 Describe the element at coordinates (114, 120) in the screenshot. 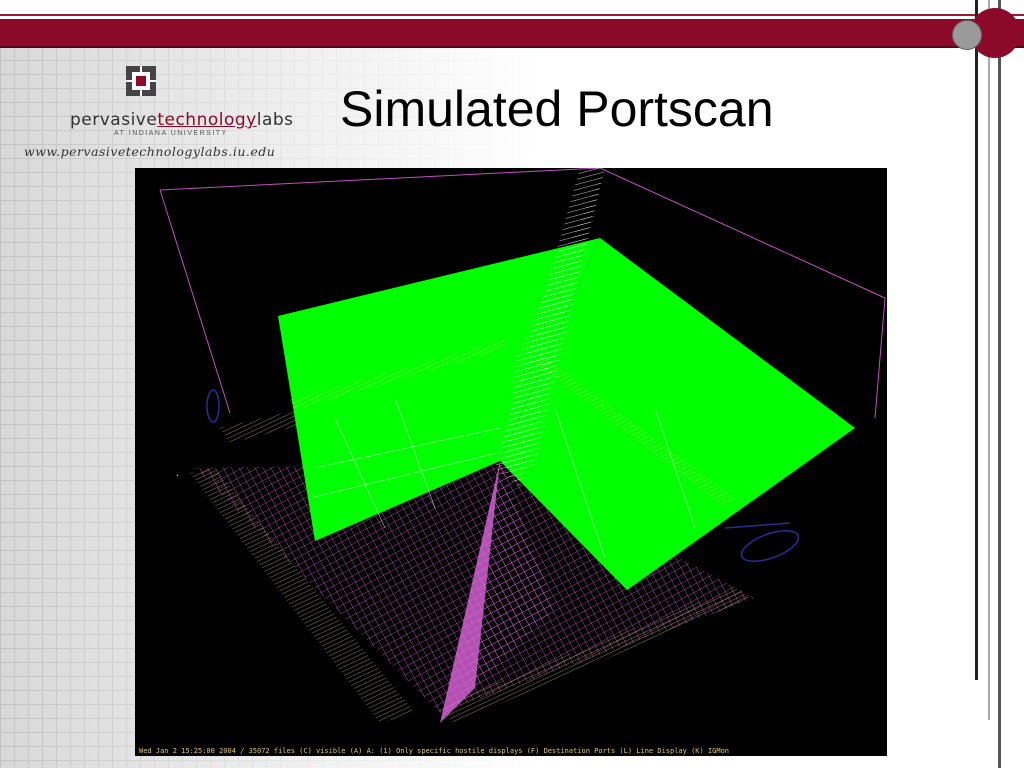

I see `logo-text-part1: pervasive` at that location.